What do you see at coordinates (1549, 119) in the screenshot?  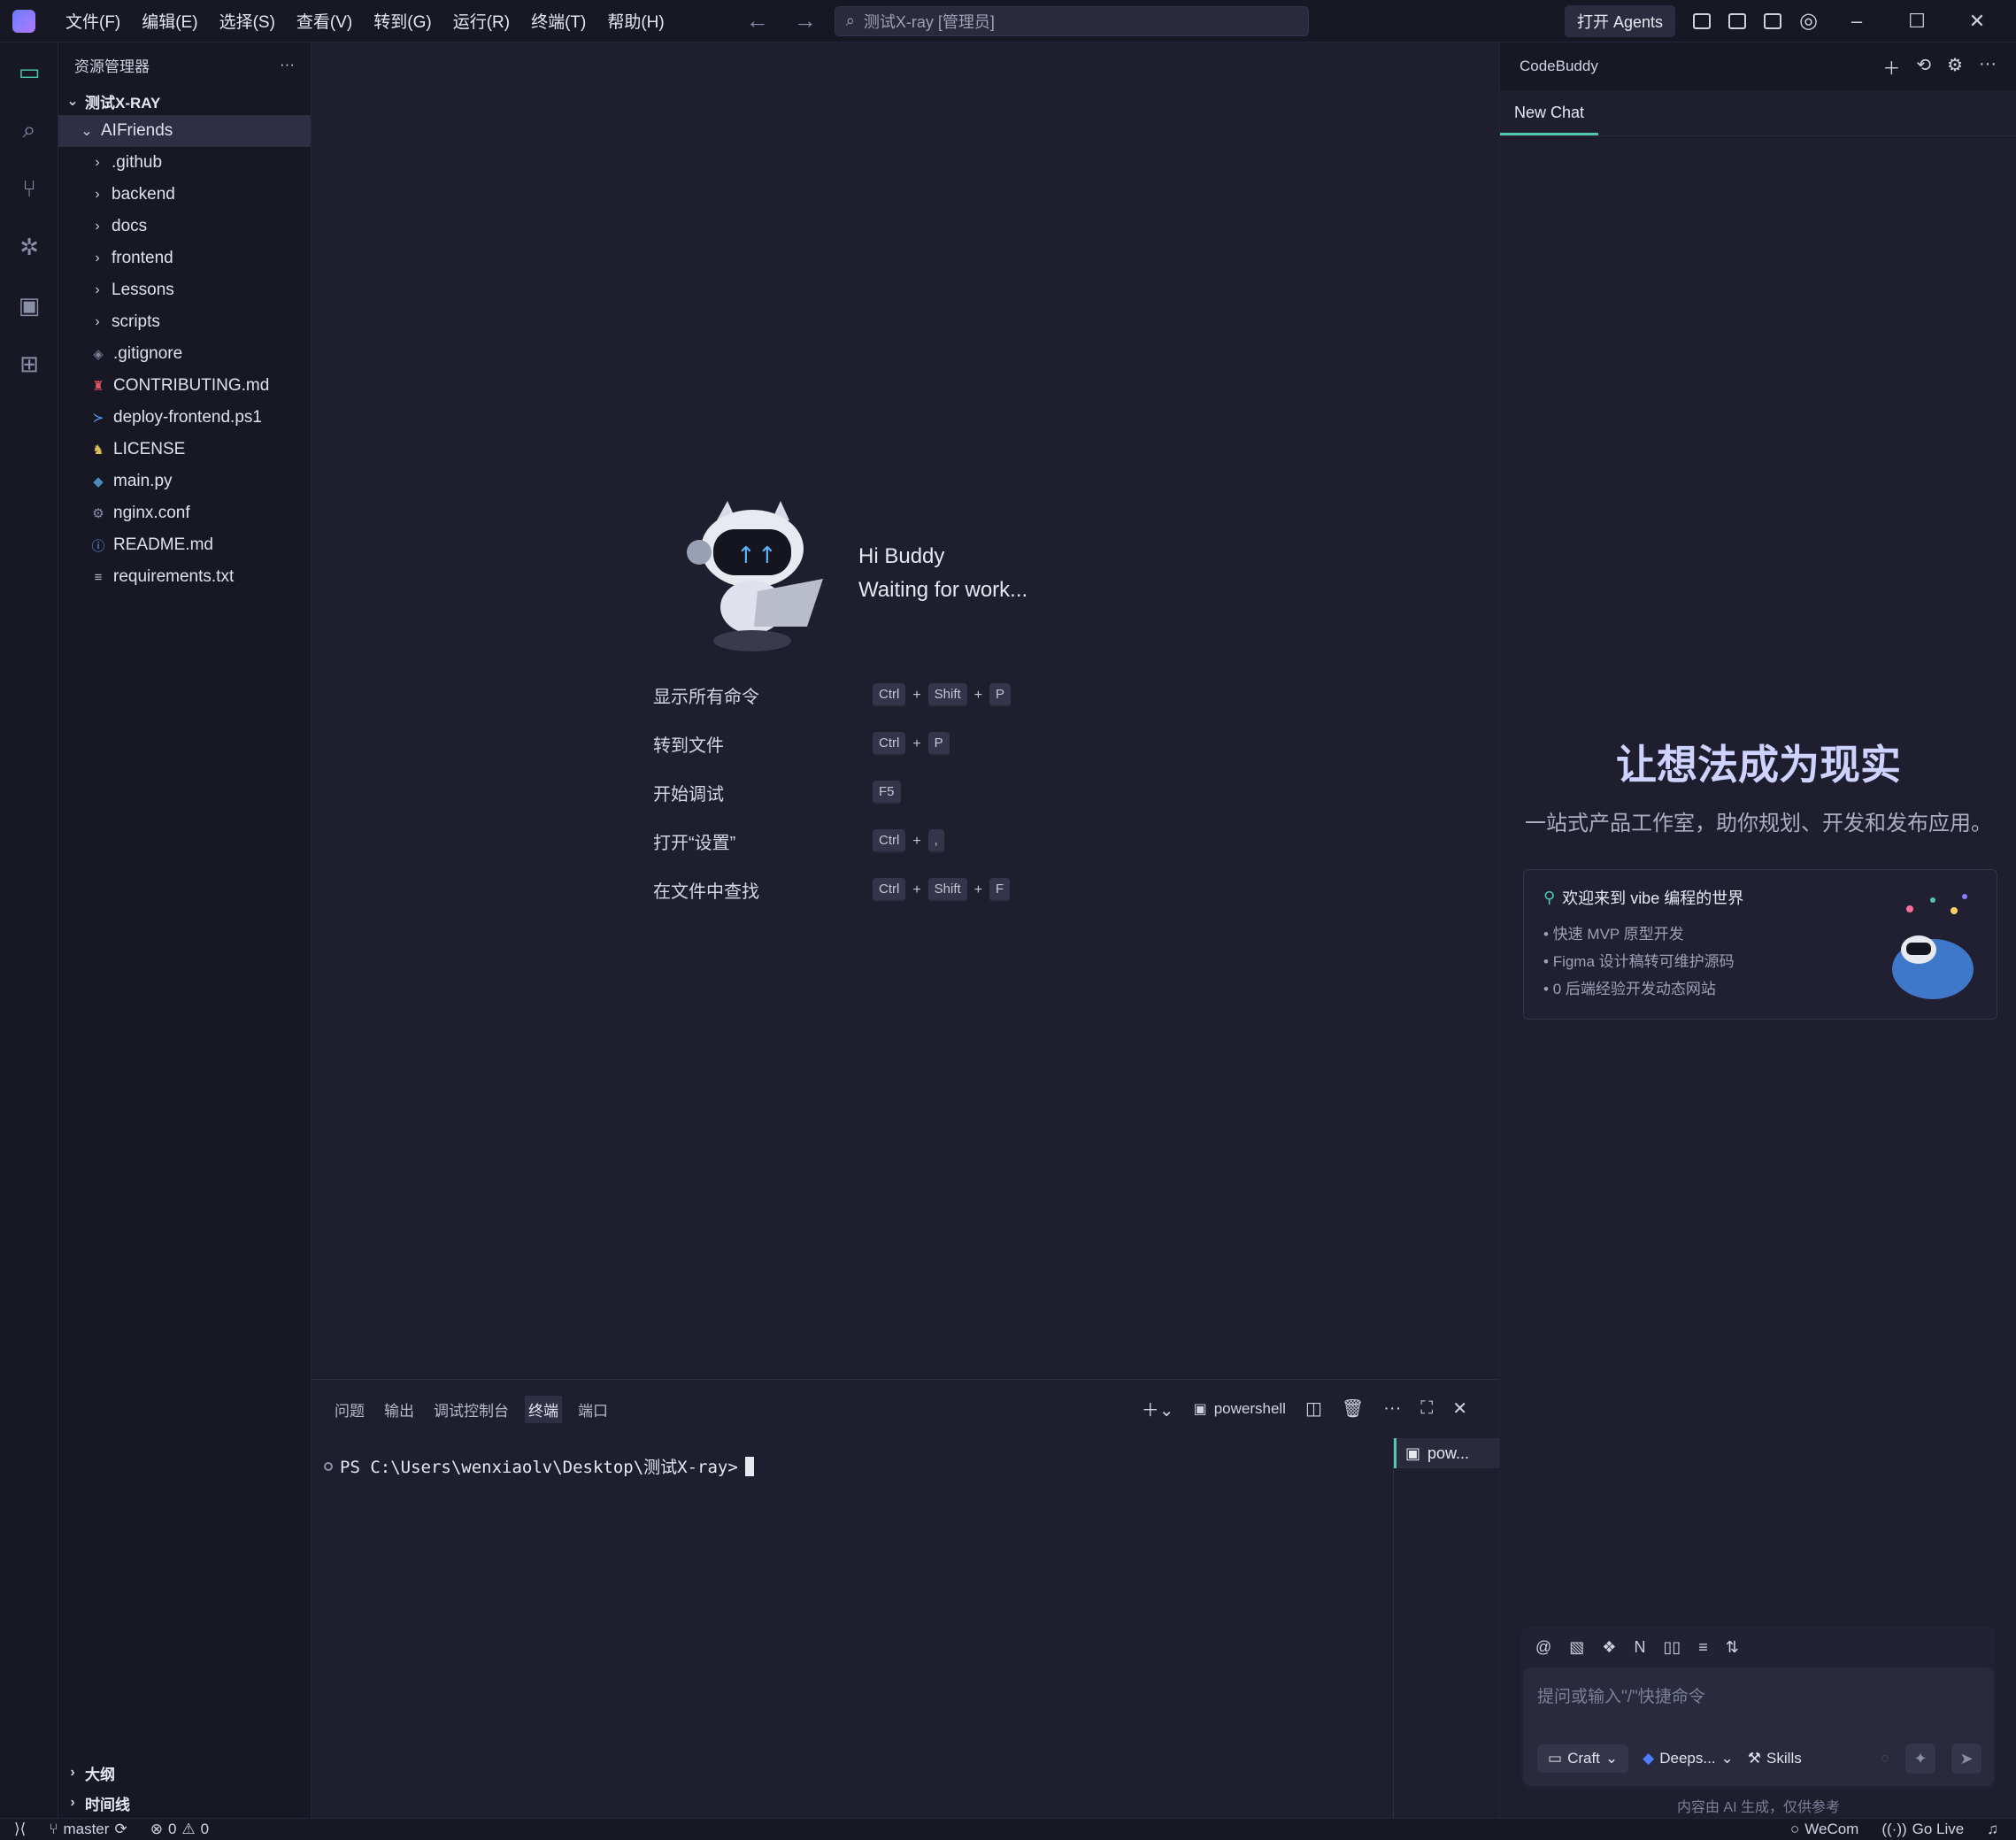 I see `tab-new-chat: New Chat` at bounding box center [1549, 119].